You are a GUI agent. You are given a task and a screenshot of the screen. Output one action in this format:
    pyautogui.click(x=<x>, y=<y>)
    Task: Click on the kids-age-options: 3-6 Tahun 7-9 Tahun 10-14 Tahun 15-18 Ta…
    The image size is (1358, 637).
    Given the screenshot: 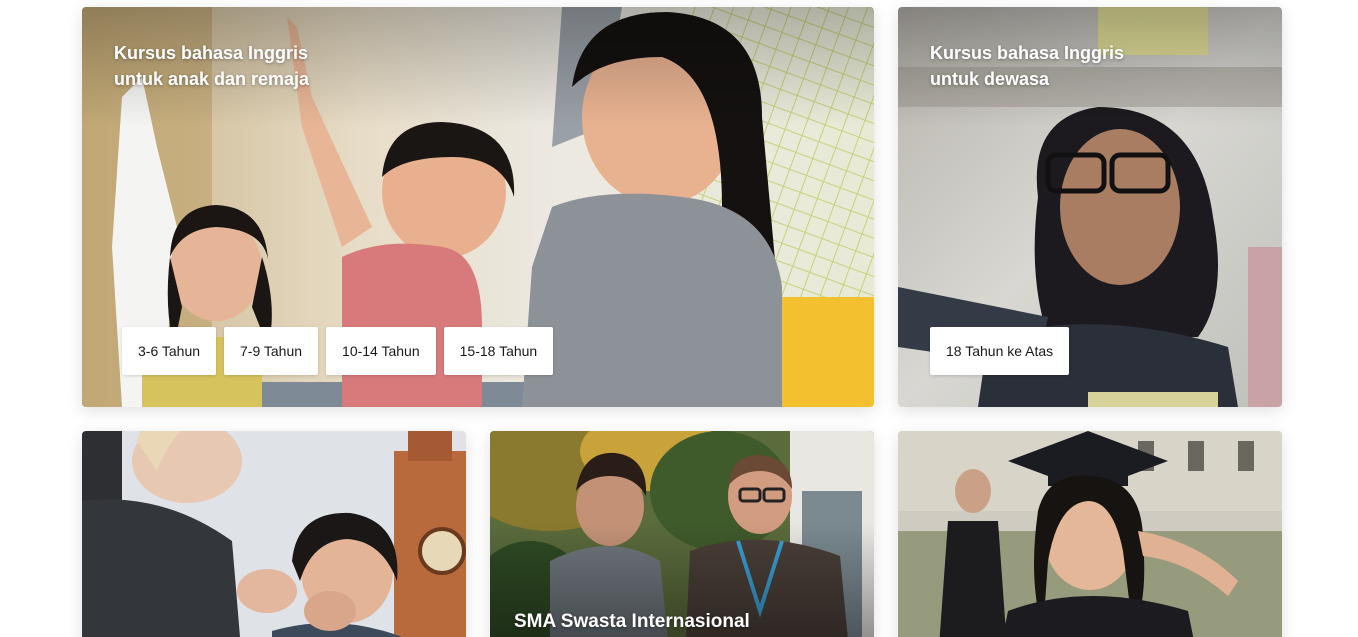 What is the action you would take?
    pyautogui.click(x=338, y=351)
    